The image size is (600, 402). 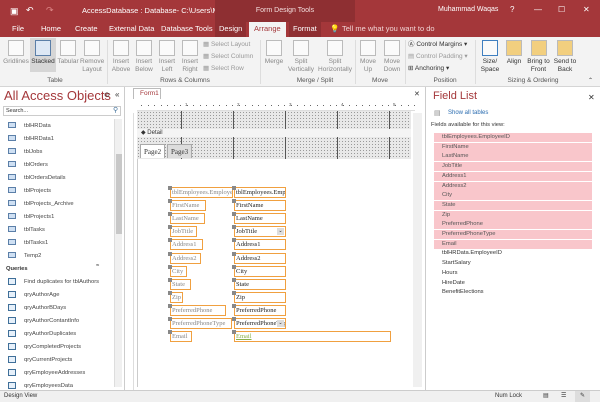 What do you see at coordinates (388, 29) in the screenshot?
I see `tell-me-input: Tell me what you want to do` at bounding box center [388, 29].